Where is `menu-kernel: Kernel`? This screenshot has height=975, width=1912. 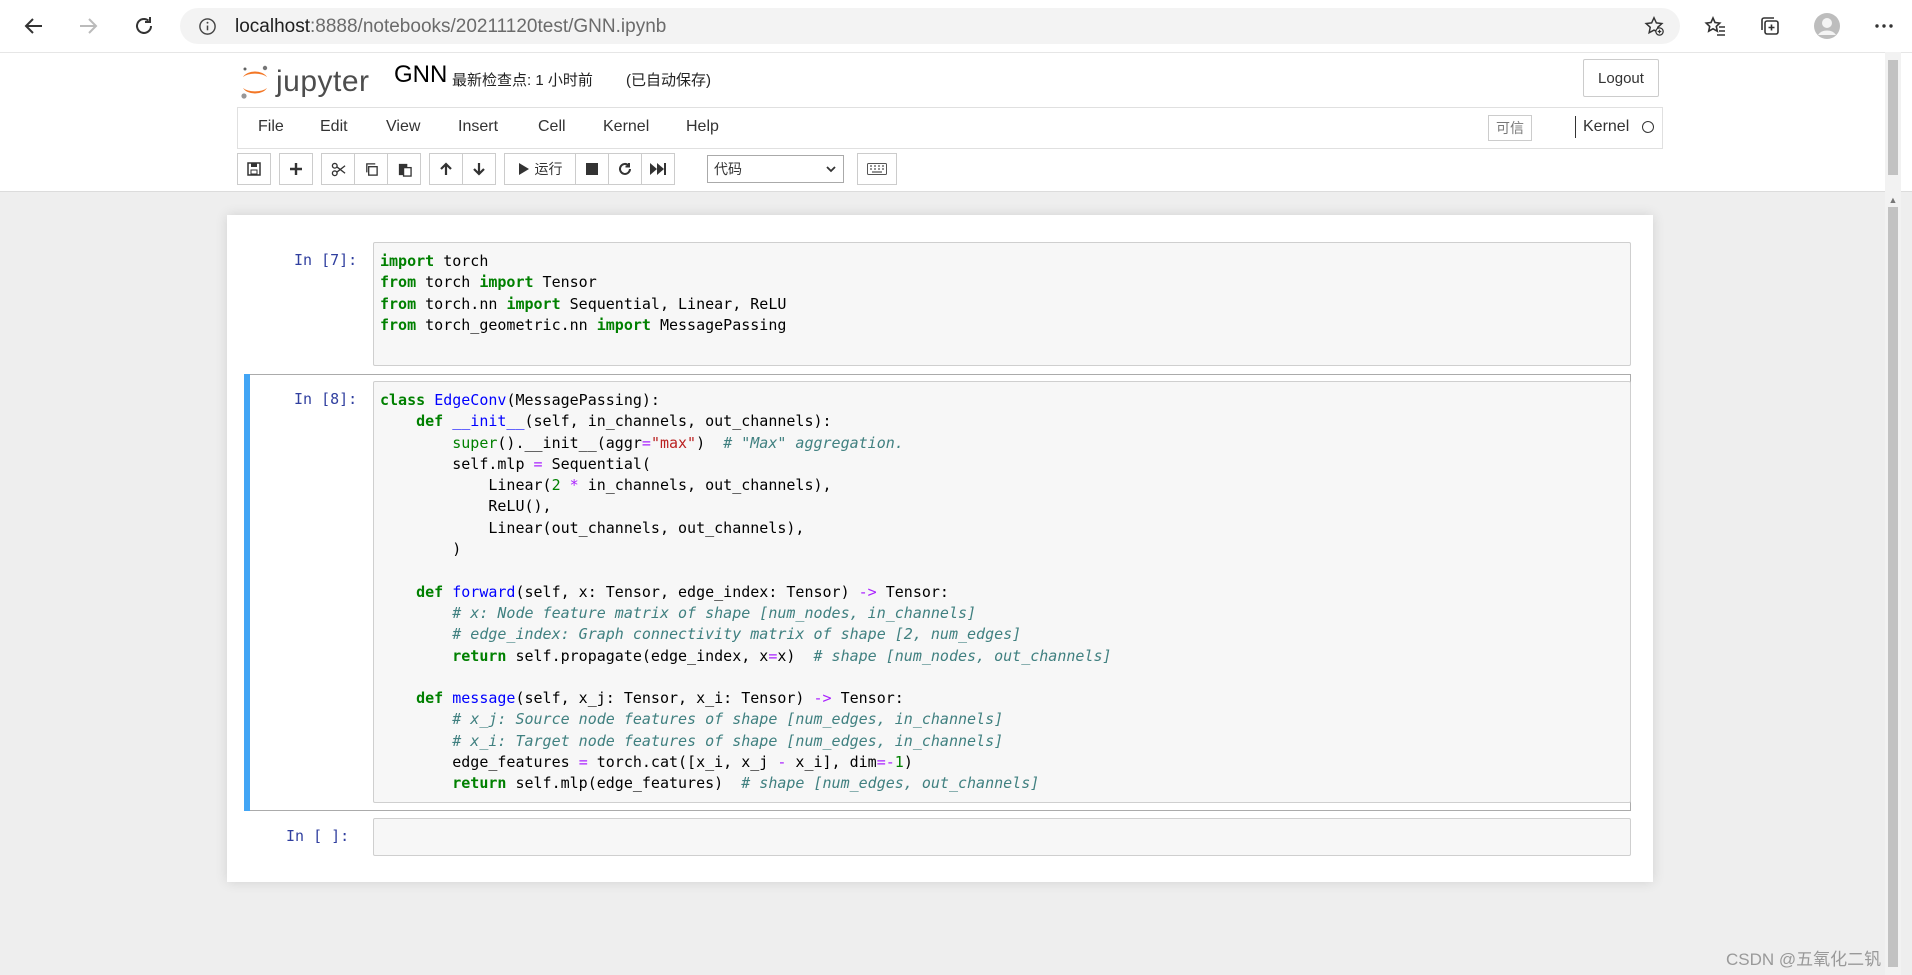 menu-kernel: Kernel is located at coordinates (626, 127).